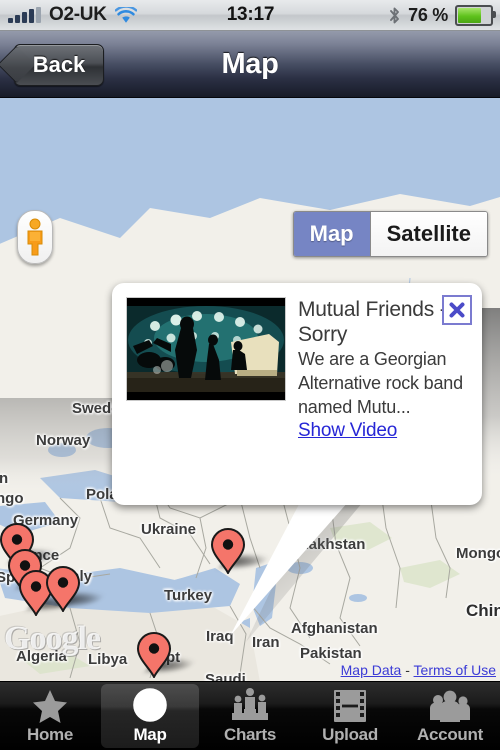 The width and height of the screenshot is (500, 750). I want to click on tab-upload: Upload, so click(350, 716).